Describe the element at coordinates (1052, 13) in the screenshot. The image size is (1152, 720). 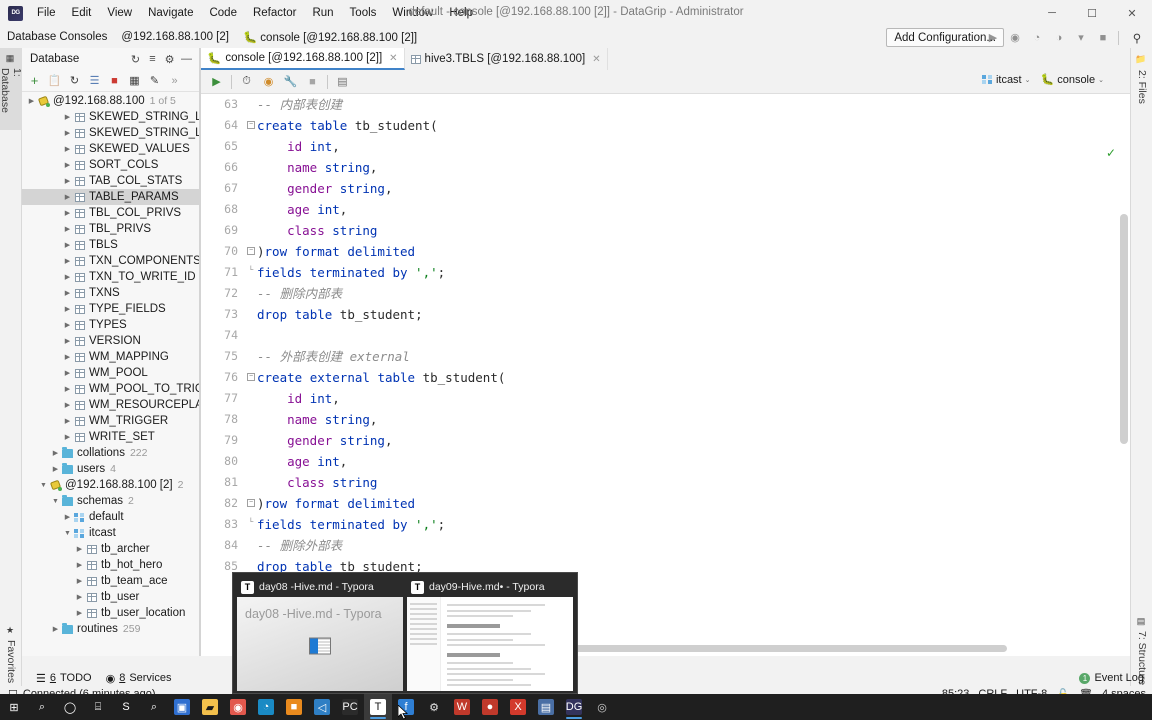
I see `minimize-button: ─` at that location.